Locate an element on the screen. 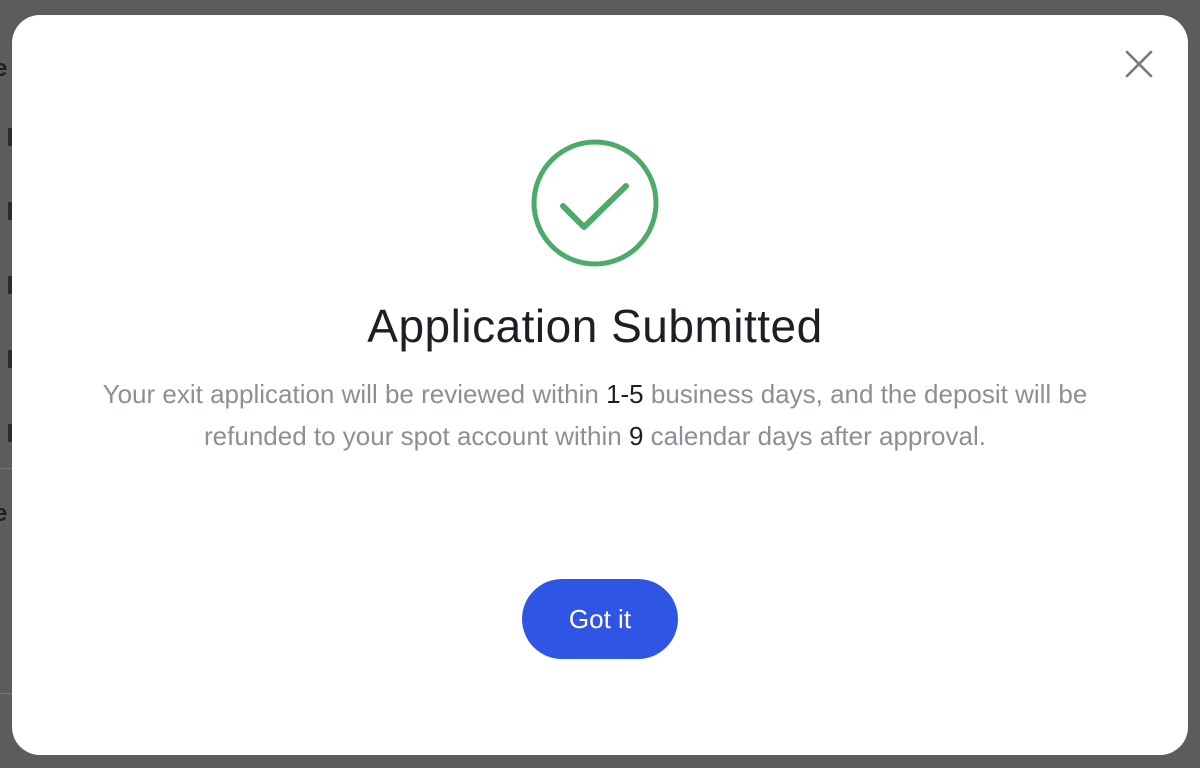 The height and width of the screenshot is (768, 1200). review-days-value: 1-5 is located at coordinates (625, 394).